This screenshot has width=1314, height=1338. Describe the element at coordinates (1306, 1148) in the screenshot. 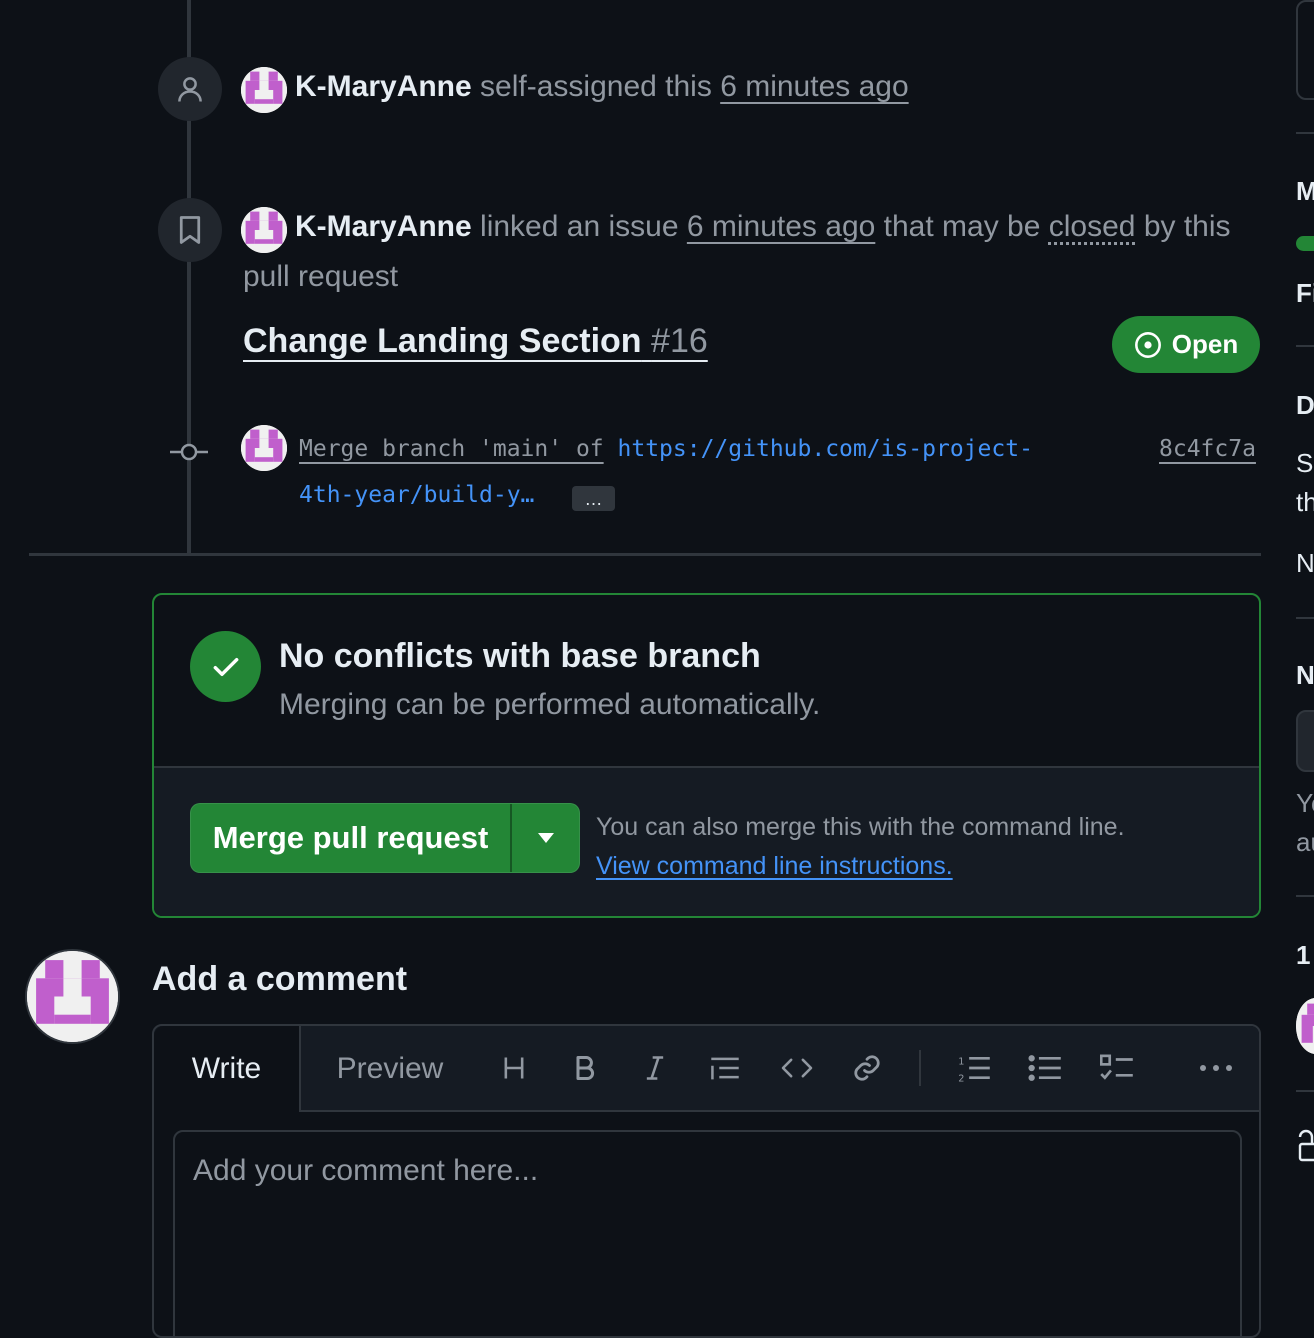

I see `lock-icon` at that location.